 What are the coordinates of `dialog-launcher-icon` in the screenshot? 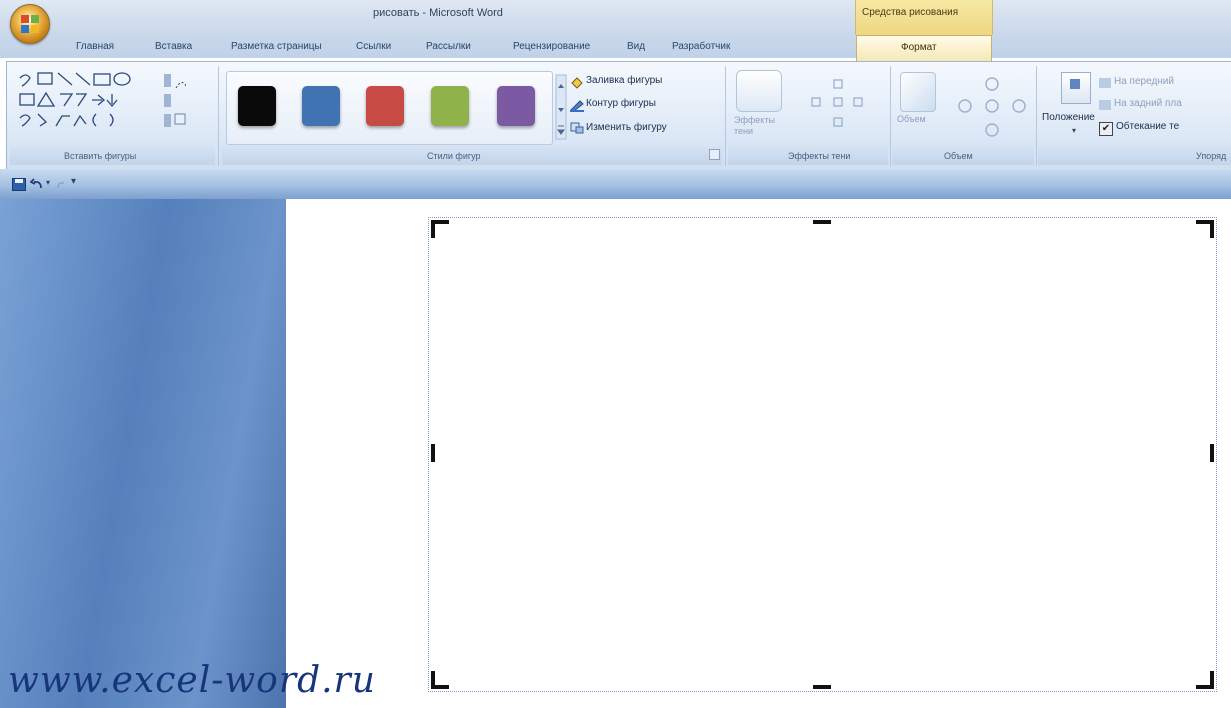 It's located at (714, 154).